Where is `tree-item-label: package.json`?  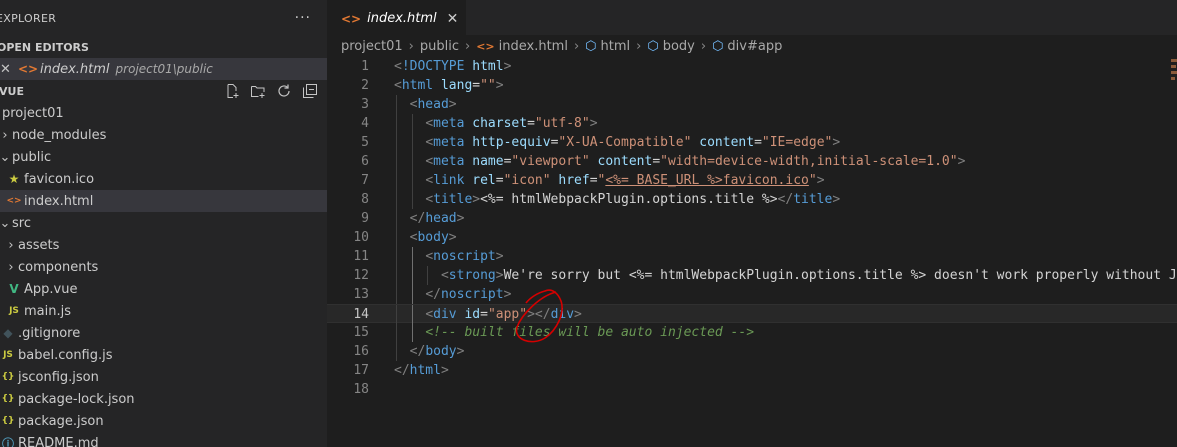 tree-item-label: package.json is located at coordinates (61, 421).